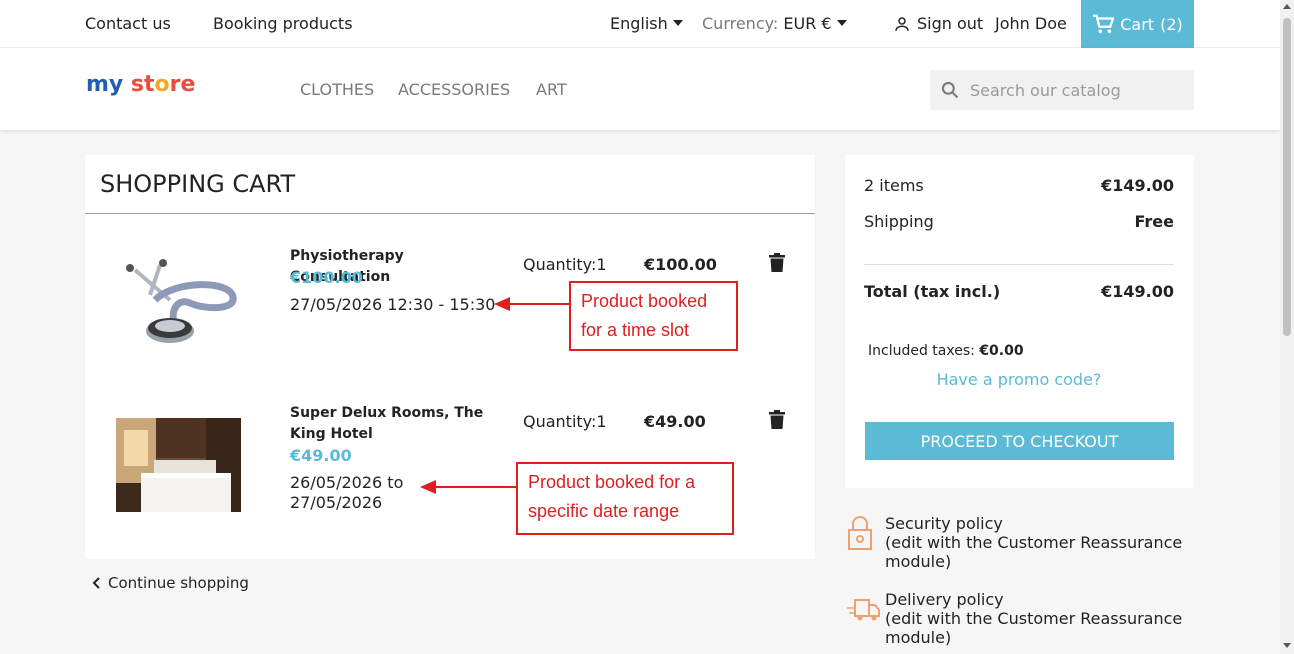 Image resolution: width=1294 pixels, height=654 pixels. I want to click on continue-shopping-label: Continue shopping, so click(178, 583).